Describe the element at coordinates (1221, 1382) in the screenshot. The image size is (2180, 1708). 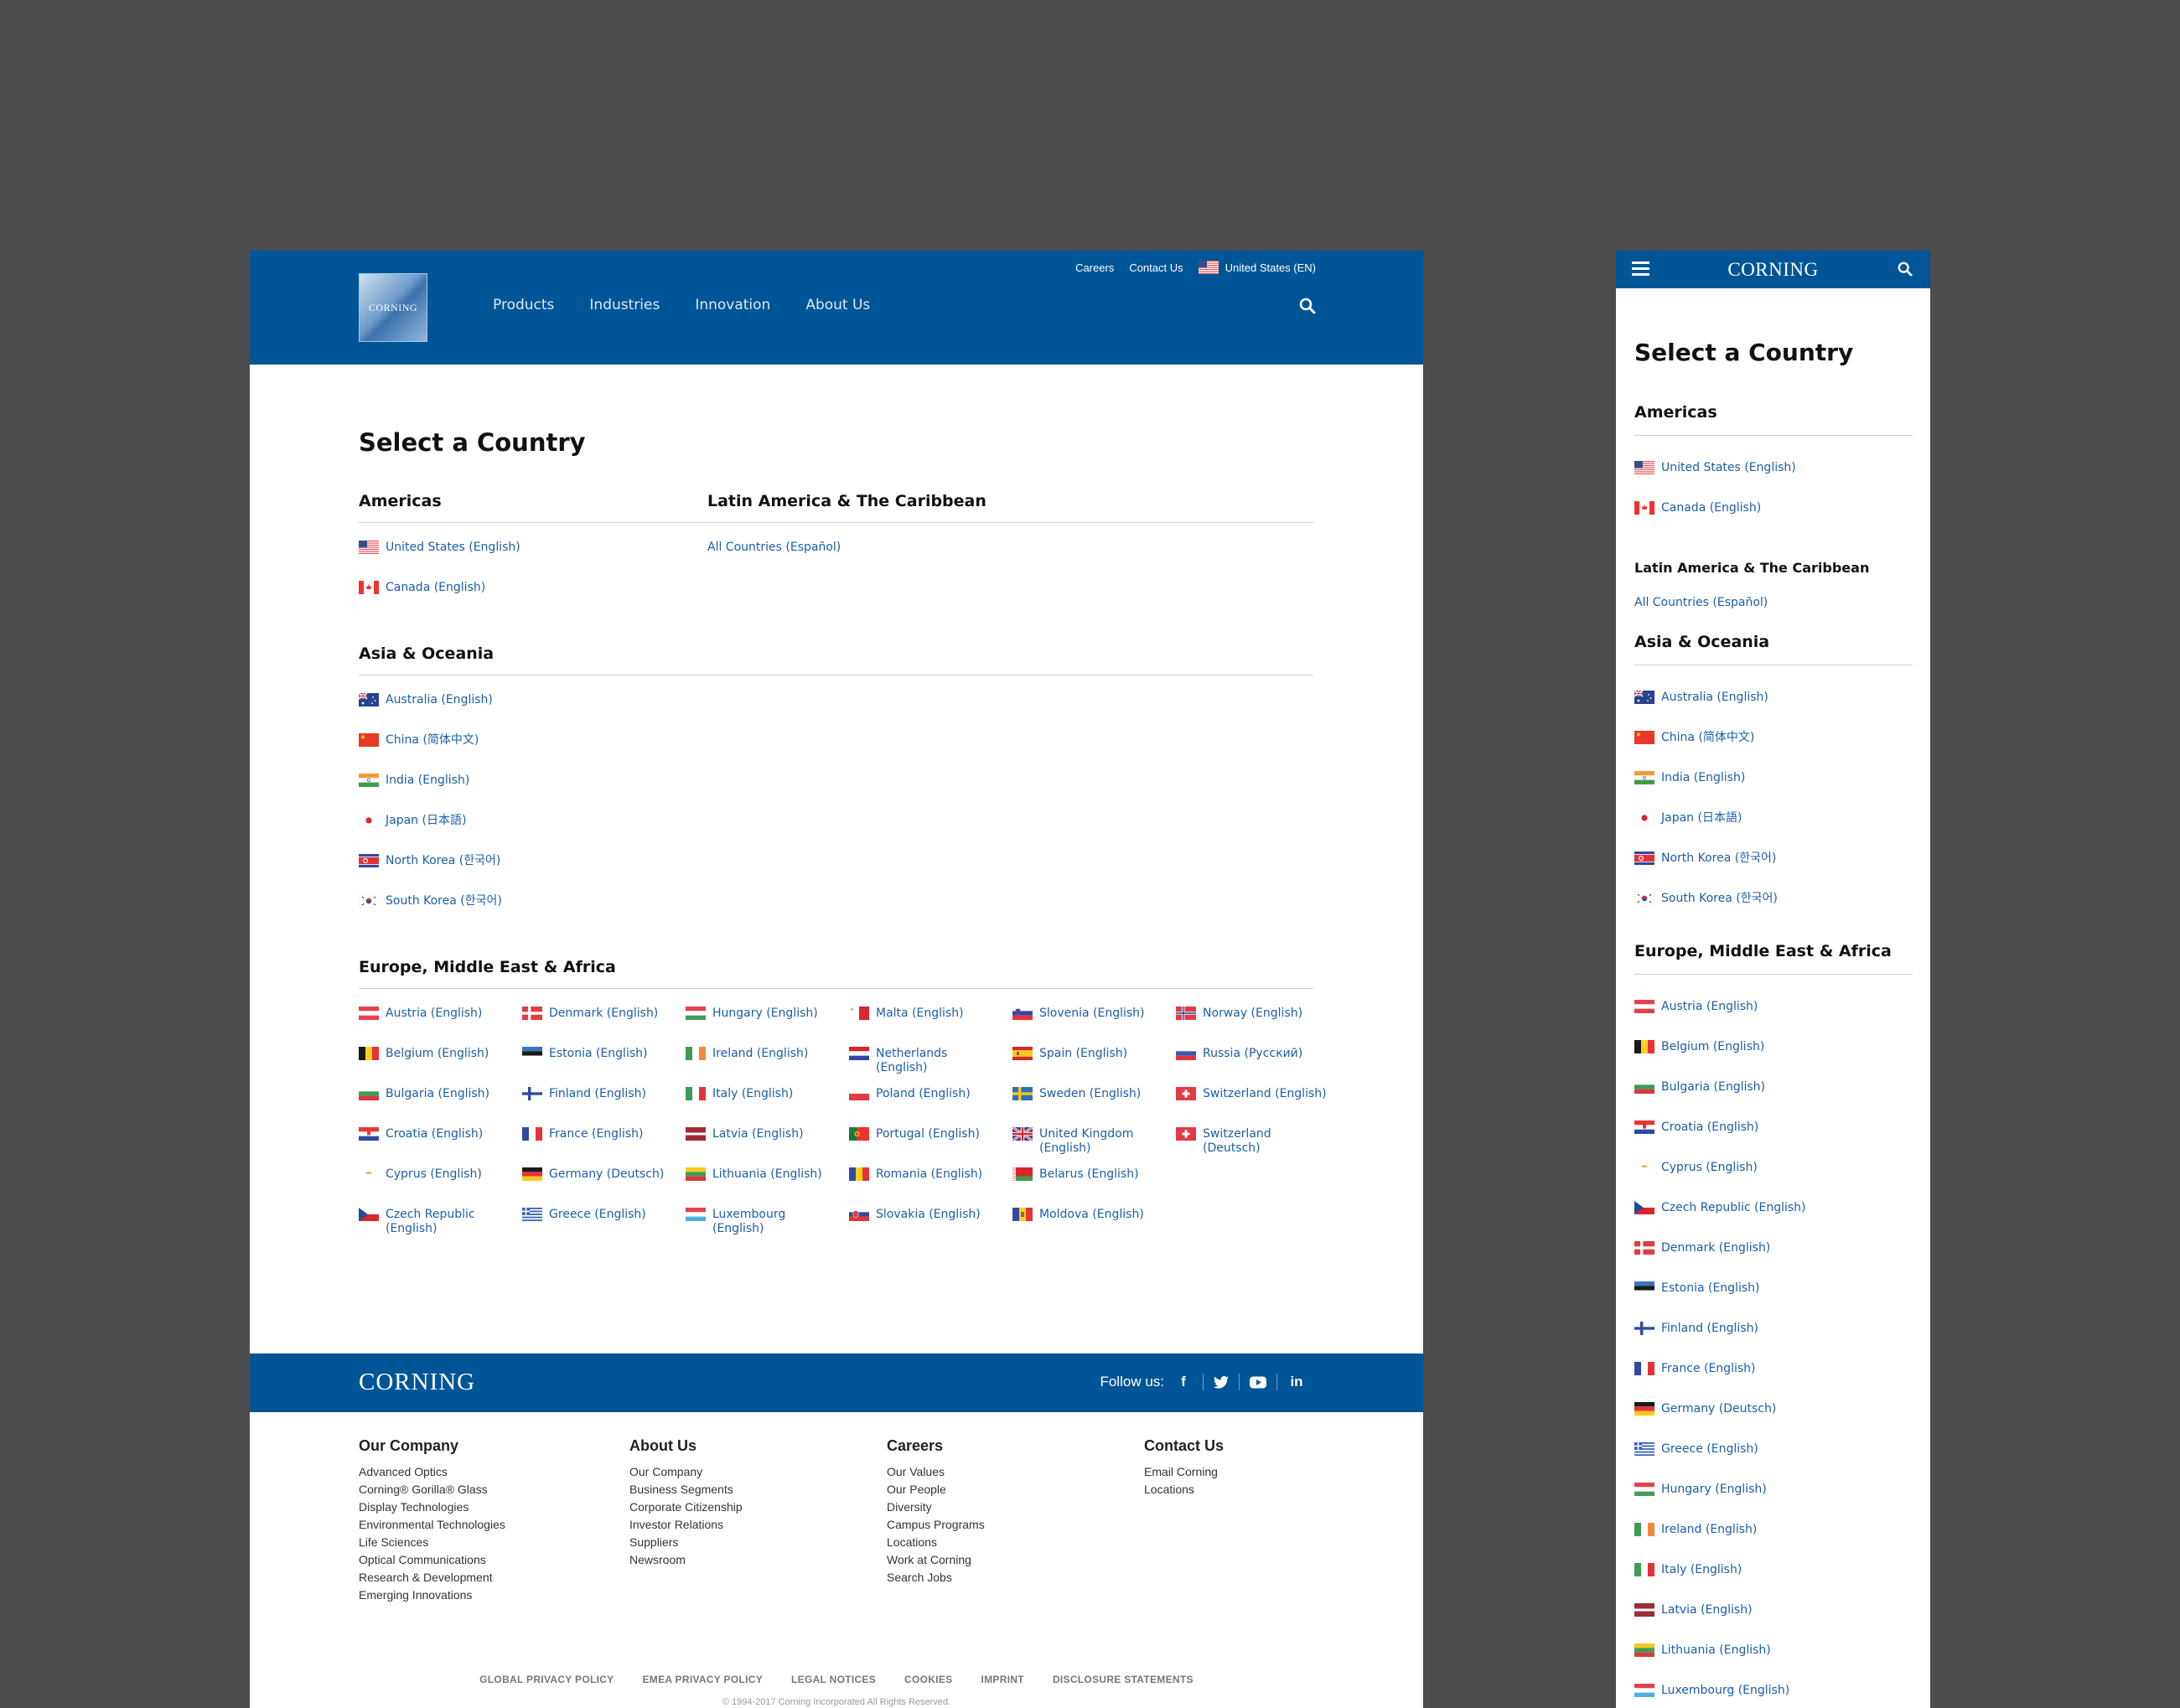
I see `twitter-icon` at that location.